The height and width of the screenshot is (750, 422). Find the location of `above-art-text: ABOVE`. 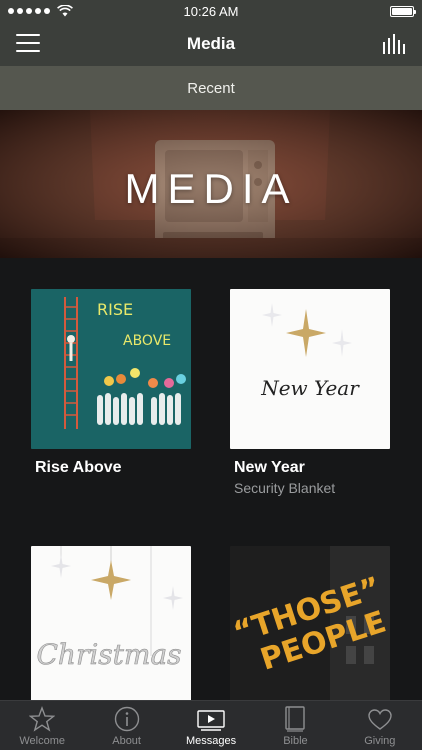

above-art-text: ABOVE is located at coordinates (147, 341).